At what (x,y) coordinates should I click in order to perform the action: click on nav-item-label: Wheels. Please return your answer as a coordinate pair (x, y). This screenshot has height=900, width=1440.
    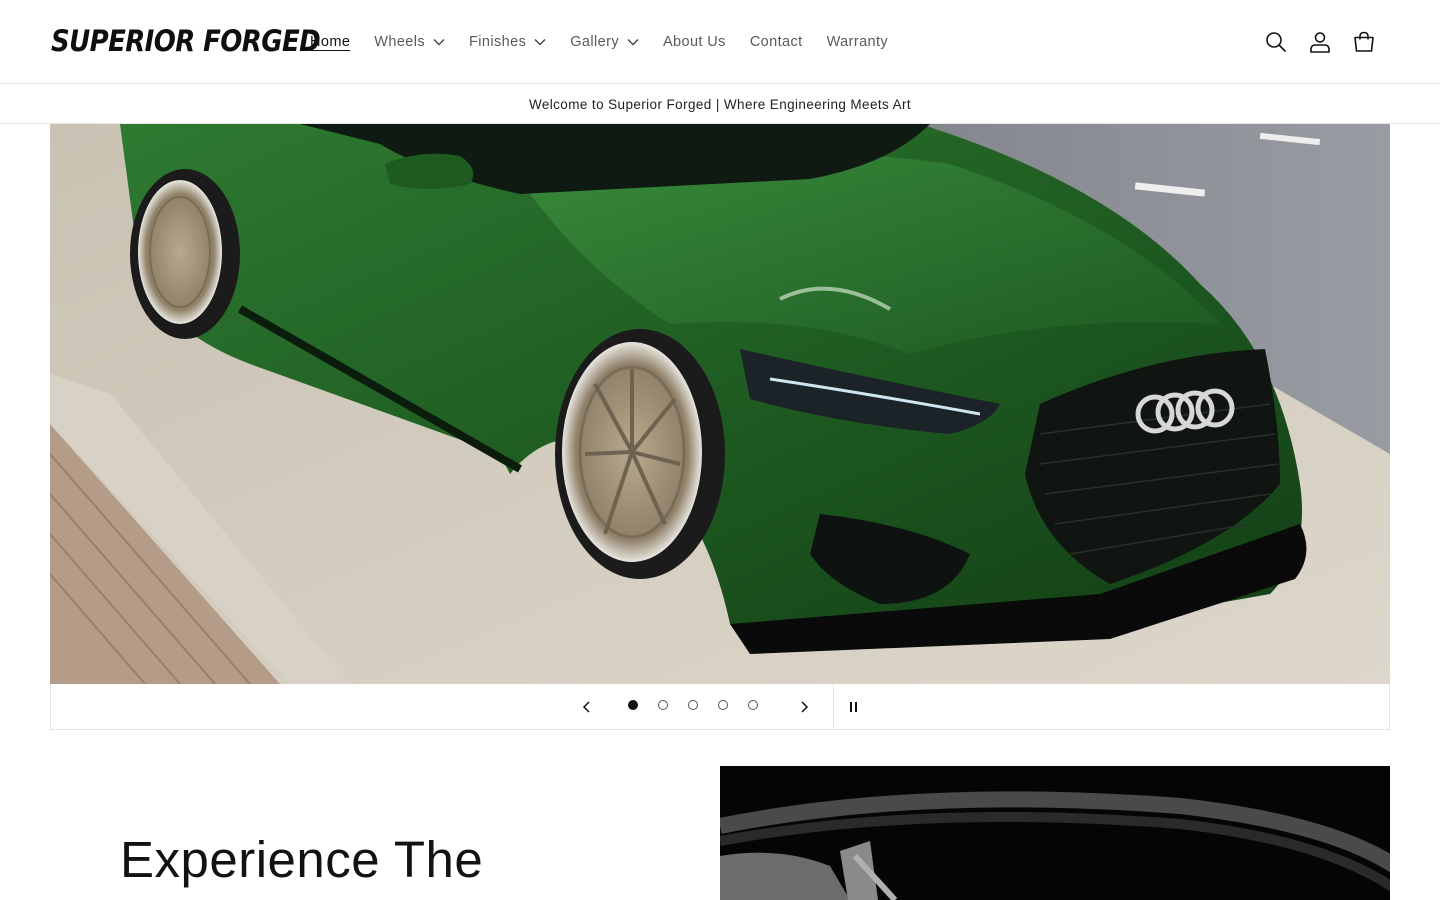
    Looking at the image, I should click on (400, 42).